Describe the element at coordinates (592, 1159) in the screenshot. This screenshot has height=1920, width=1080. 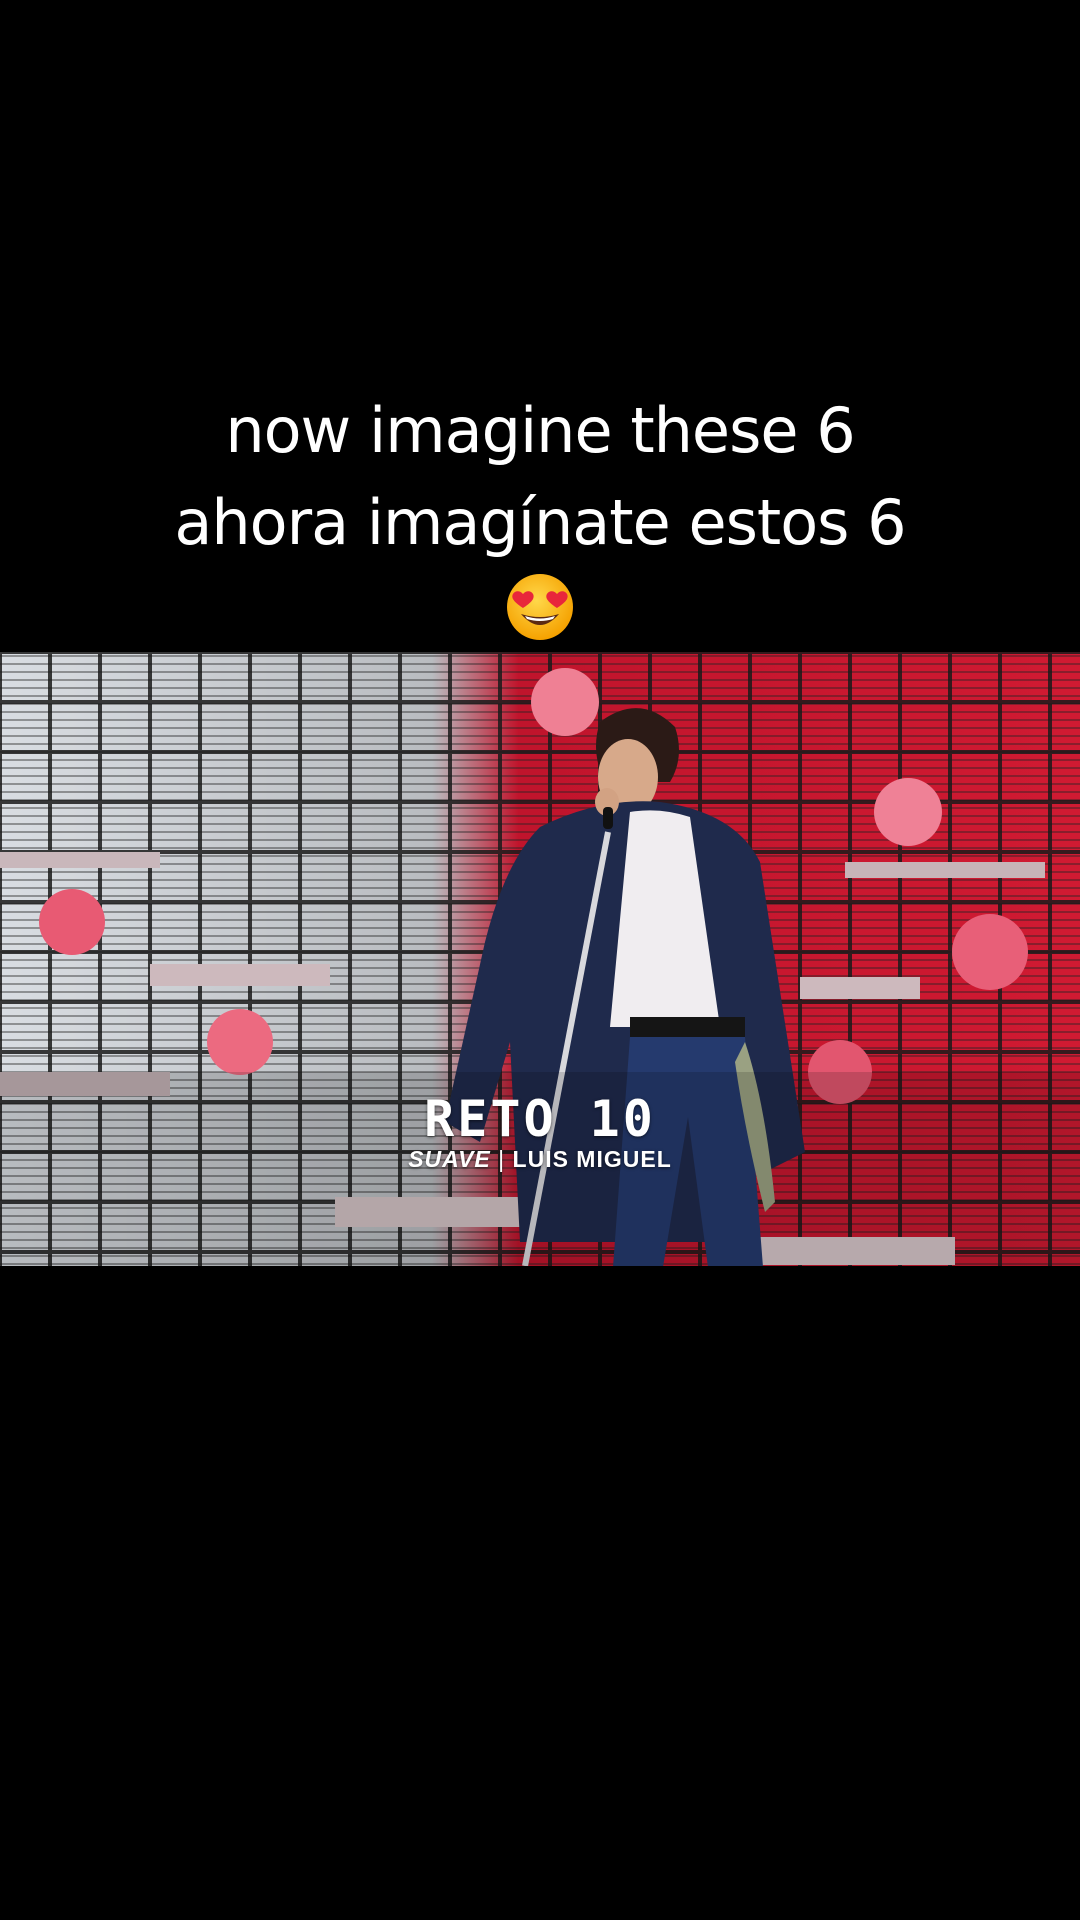
I see `artist-name: LUIS MIGUEL` at that location.